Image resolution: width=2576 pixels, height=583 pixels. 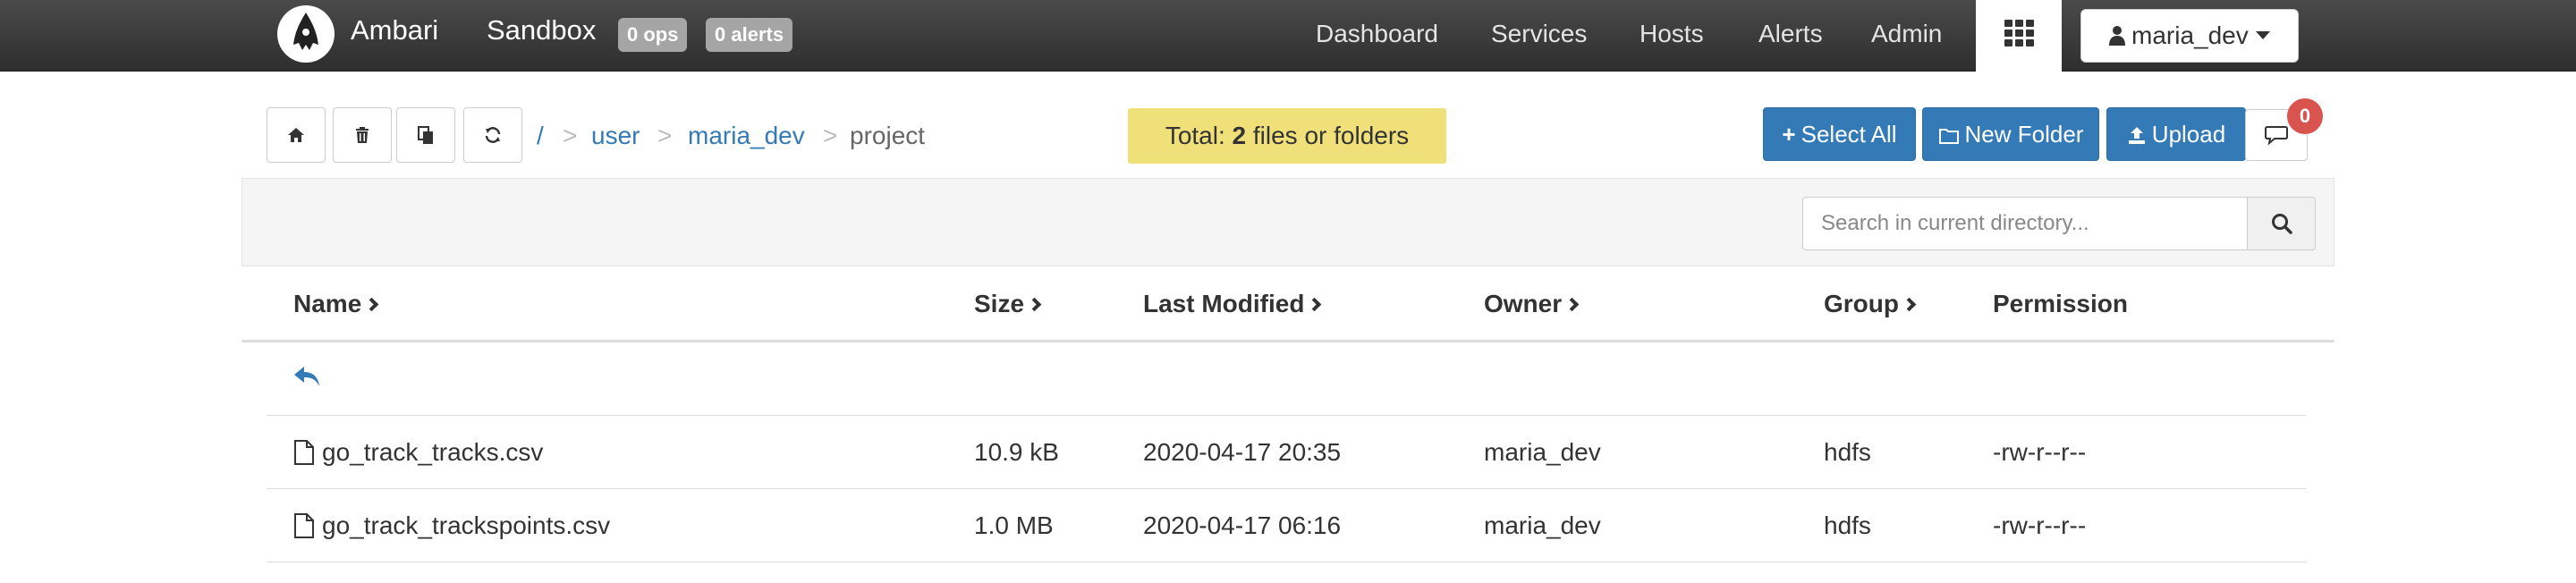 What do you see at coordinates (1328, 135) in the screenshot?
I see `summary-suffix: files or folders` at bounding box center [1328, 135].